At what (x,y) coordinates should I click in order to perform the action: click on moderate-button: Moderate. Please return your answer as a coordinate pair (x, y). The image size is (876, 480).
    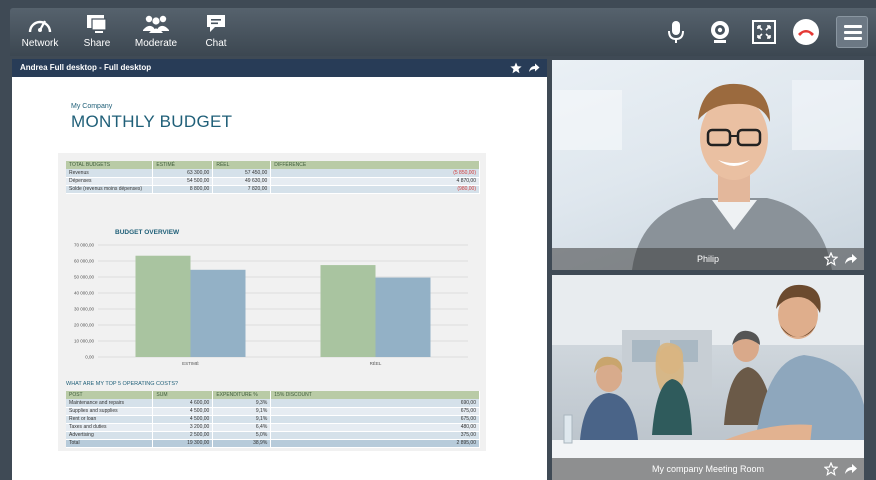
    Looking at the image, I should click on (156, 30).